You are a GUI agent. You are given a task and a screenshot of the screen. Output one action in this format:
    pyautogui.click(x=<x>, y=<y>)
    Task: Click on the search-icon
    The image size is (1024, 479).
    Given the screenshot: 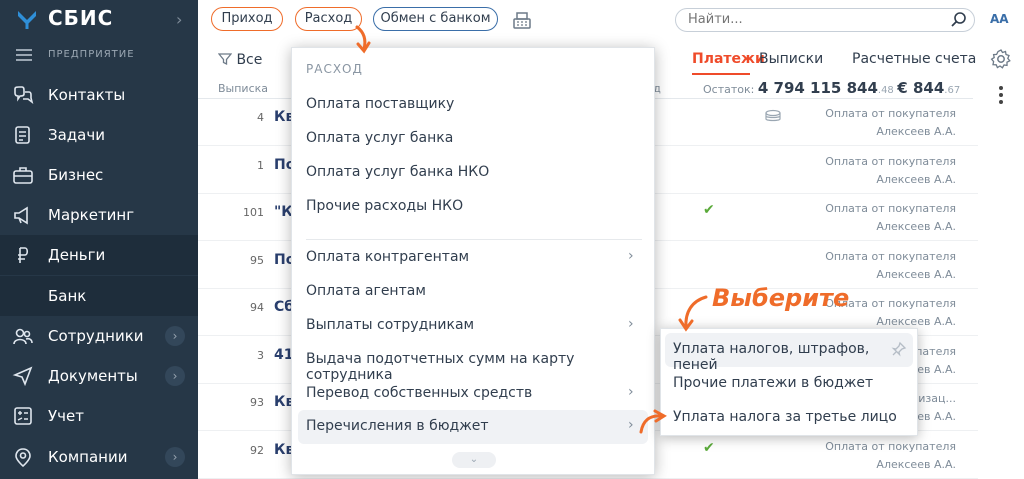 What is the action you would take?
    pyautogui.click(x=959, y=20)
    